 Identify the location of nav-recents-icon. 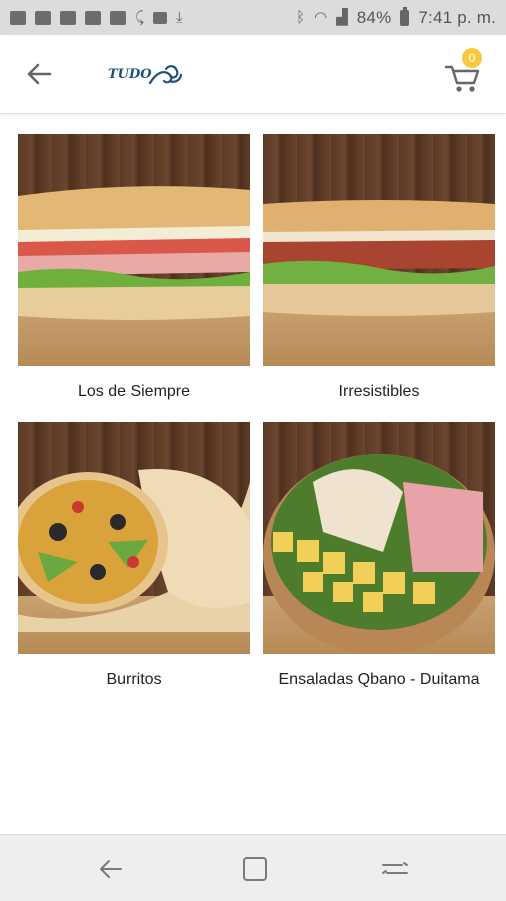
(395, 869).